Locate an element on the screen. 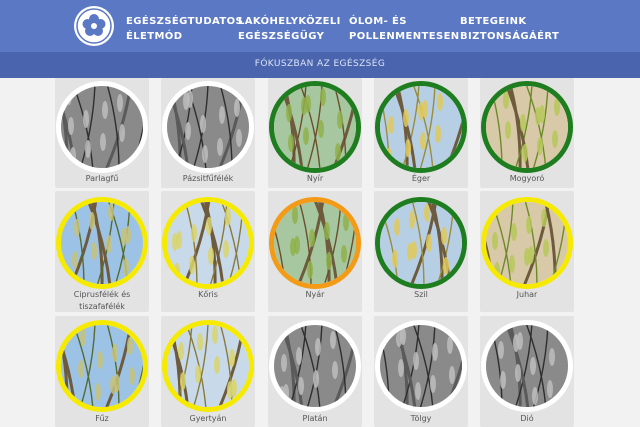 Image resolution: width=640 pixels, height=427 pixels. plant-photo-szil is located at coordinates (421, 243).